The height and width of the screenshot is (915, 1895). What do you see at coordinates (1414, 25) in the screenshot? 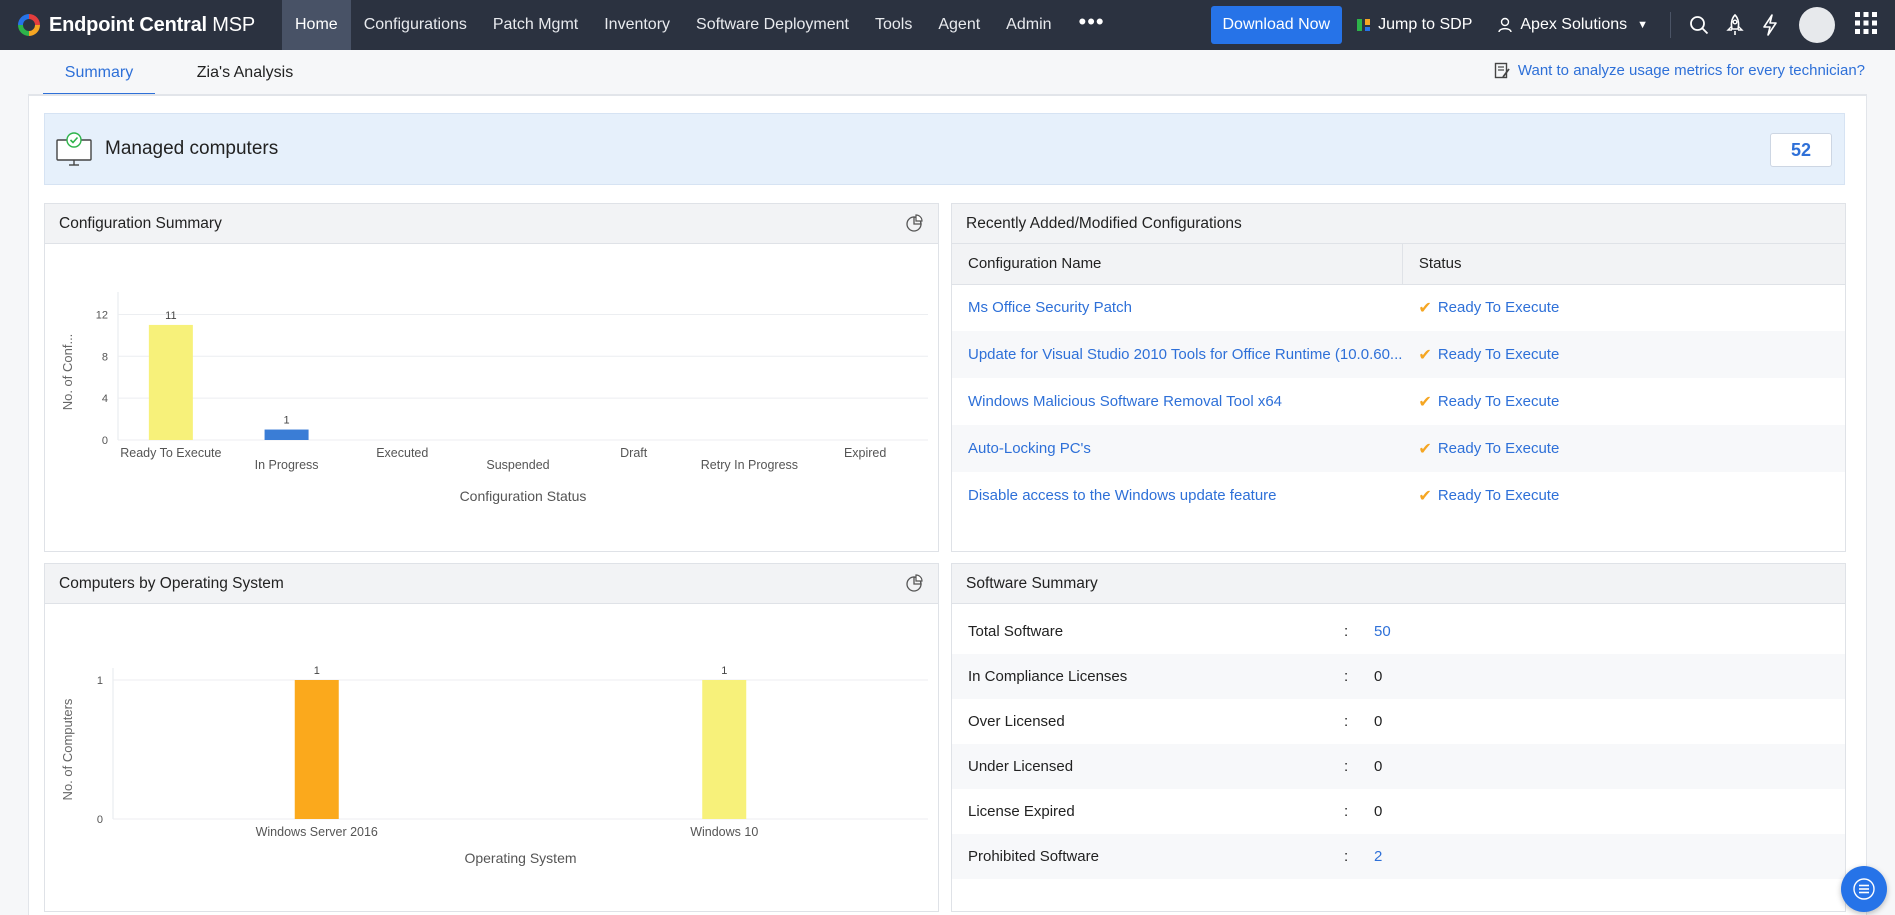
I see `jump-to-sdp-link: Jump to SDP` at bounding box center [1414, 25].